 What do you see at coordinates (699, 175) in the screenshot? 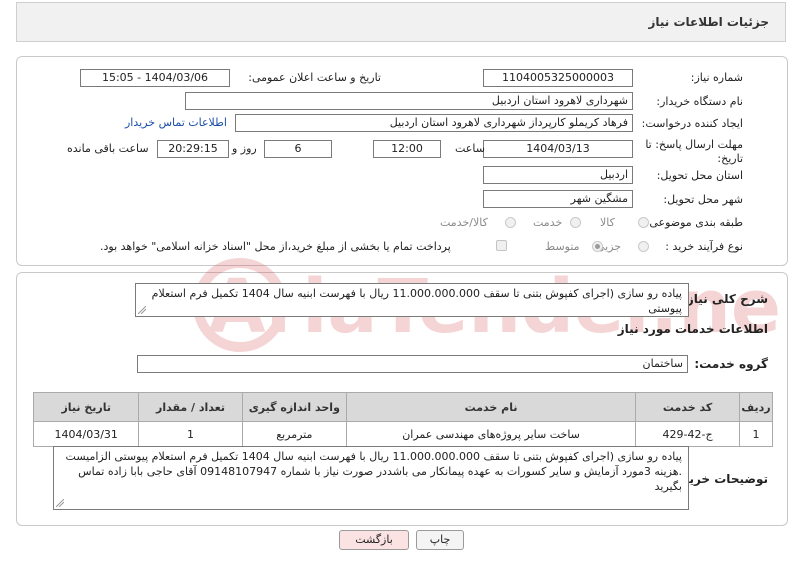
I see `province-label: استان محل تحویل:` at bounding box center [699, 175].